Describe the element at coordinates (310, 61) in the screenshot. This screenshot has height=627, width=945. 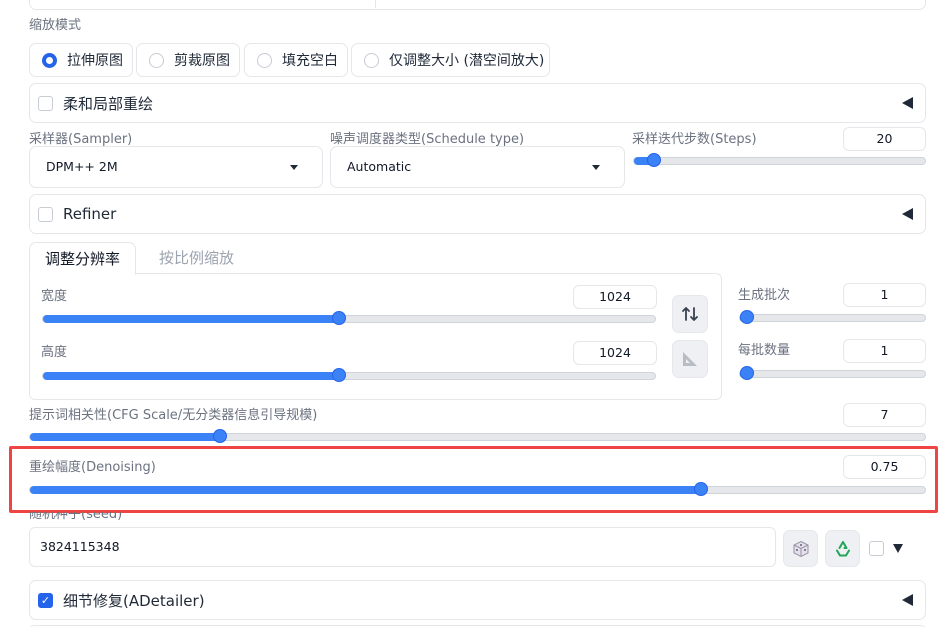
I see `radio-option-label: 填充空白` at that location.